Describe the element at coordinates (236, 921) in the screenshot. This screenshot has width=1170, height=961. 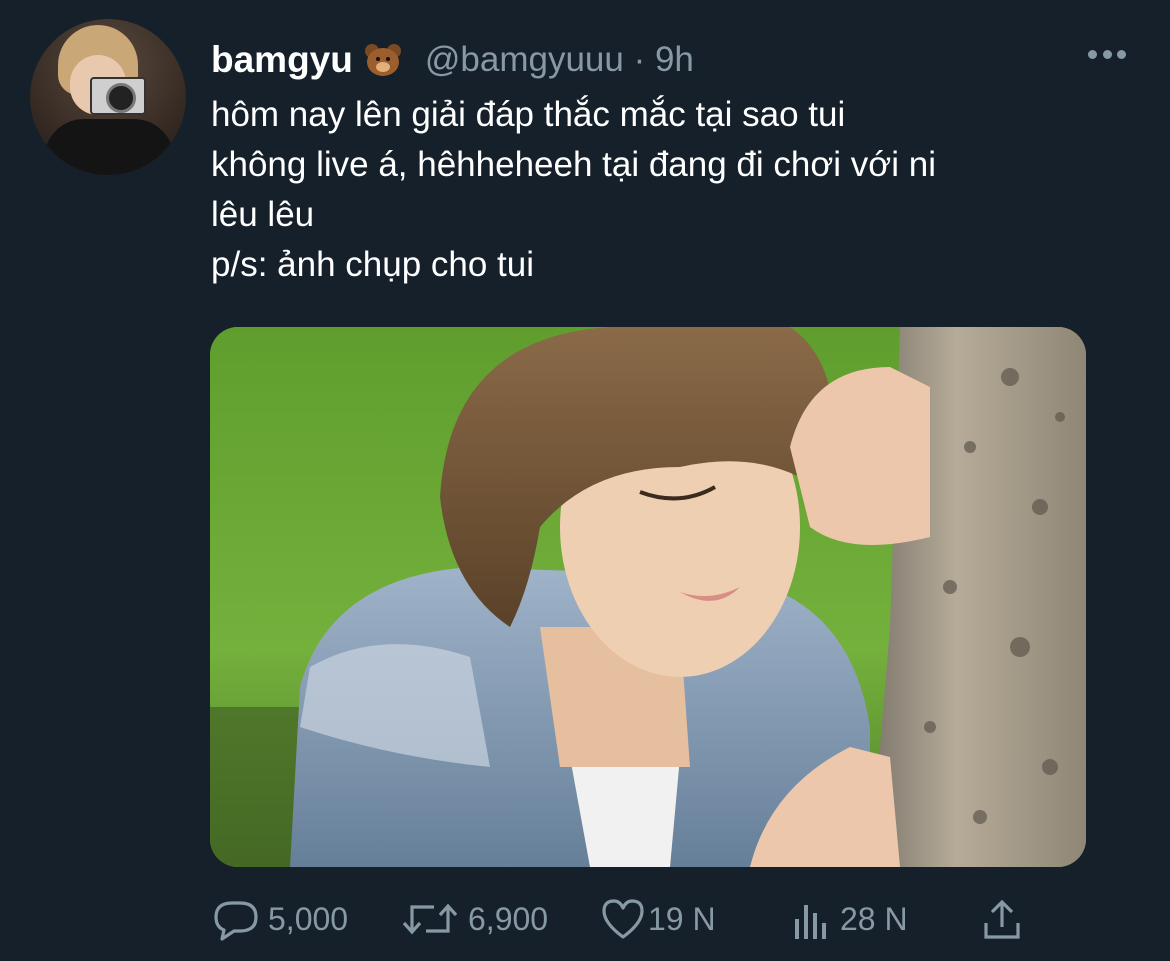
I see `reply-bubble-icon` at that location.